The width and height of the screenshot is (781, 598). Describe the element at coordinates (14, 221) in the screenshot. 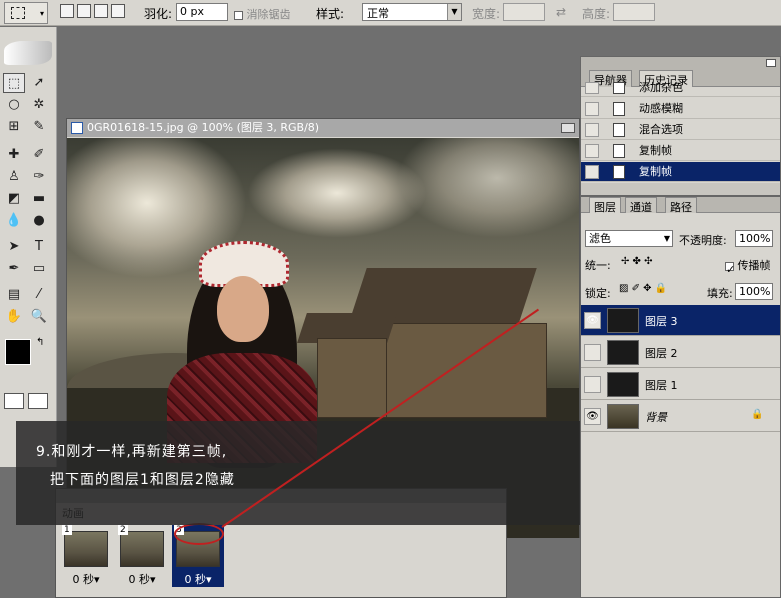

I see `blur-tool-icon: 💧` at that location.